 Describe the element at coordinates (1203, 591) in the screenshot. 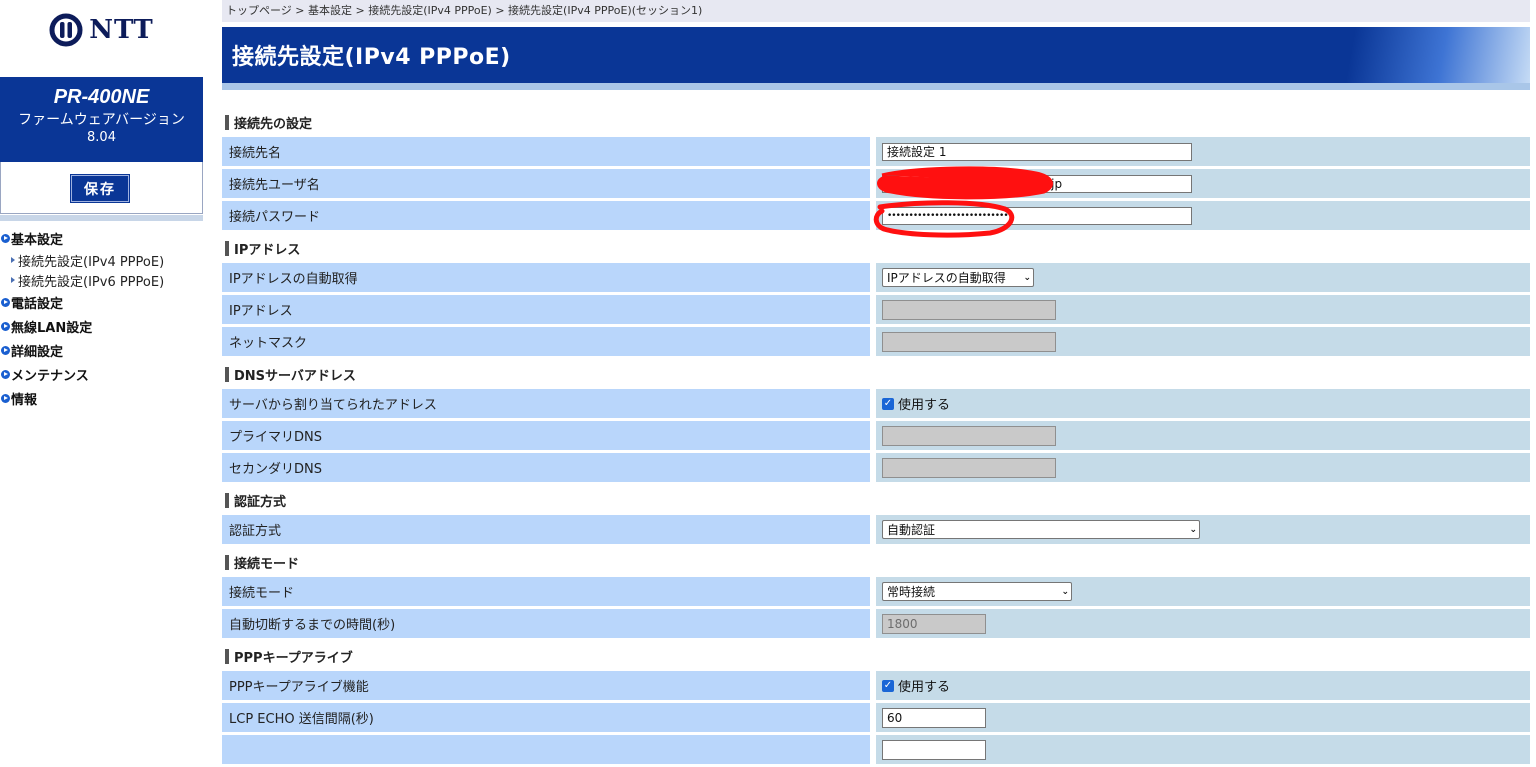

I see `field-value: 常時接続 ⌄` at that location.